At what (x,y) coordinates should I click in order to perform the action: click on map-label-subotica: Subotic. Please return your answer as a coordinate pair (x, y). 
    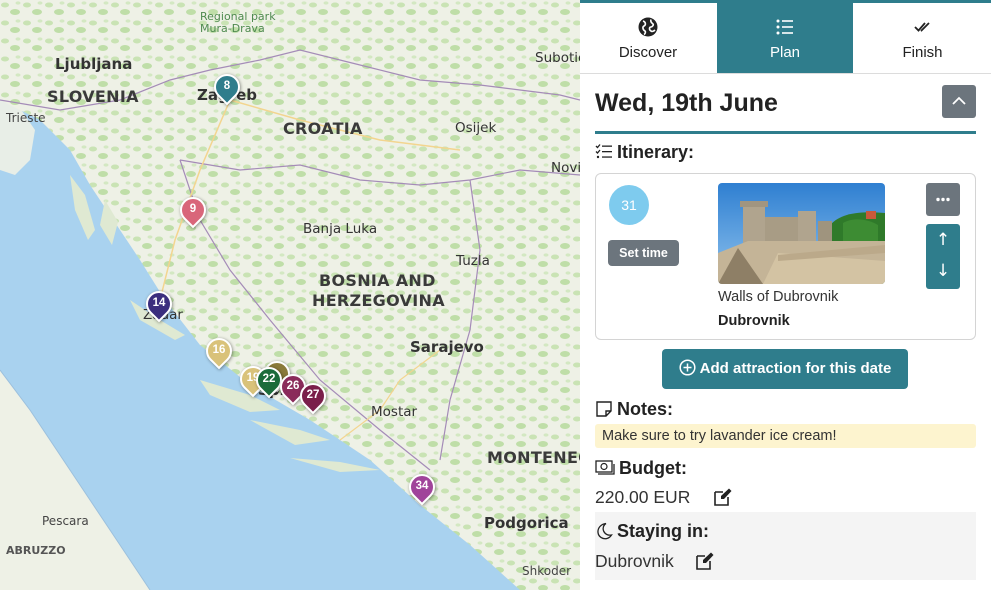
    Looking at the image, I should click on (557, 58).